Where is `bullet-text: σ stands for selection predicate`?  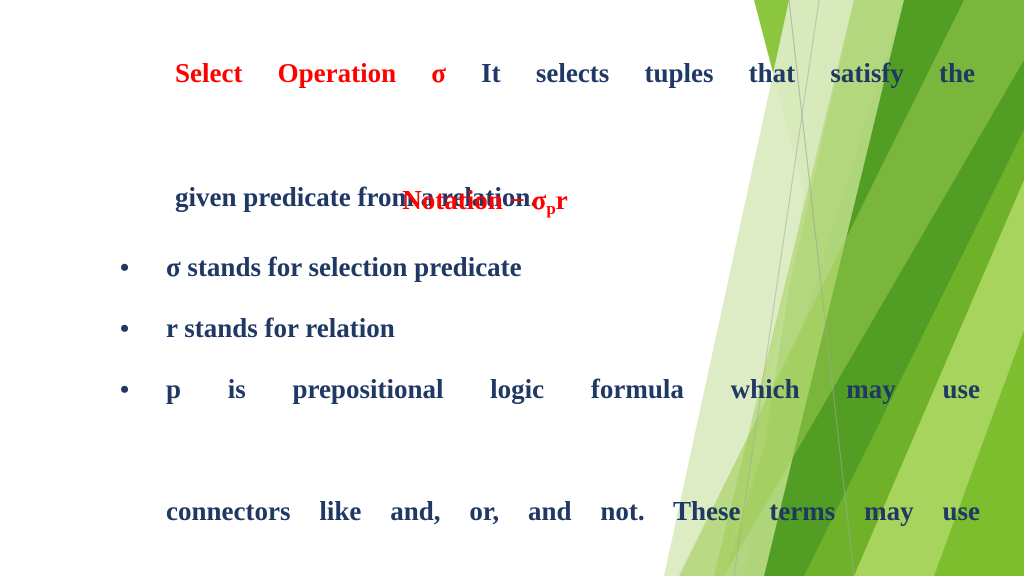 bullet-text: σ stands for selection predicate is located at coordinates (344, 267).